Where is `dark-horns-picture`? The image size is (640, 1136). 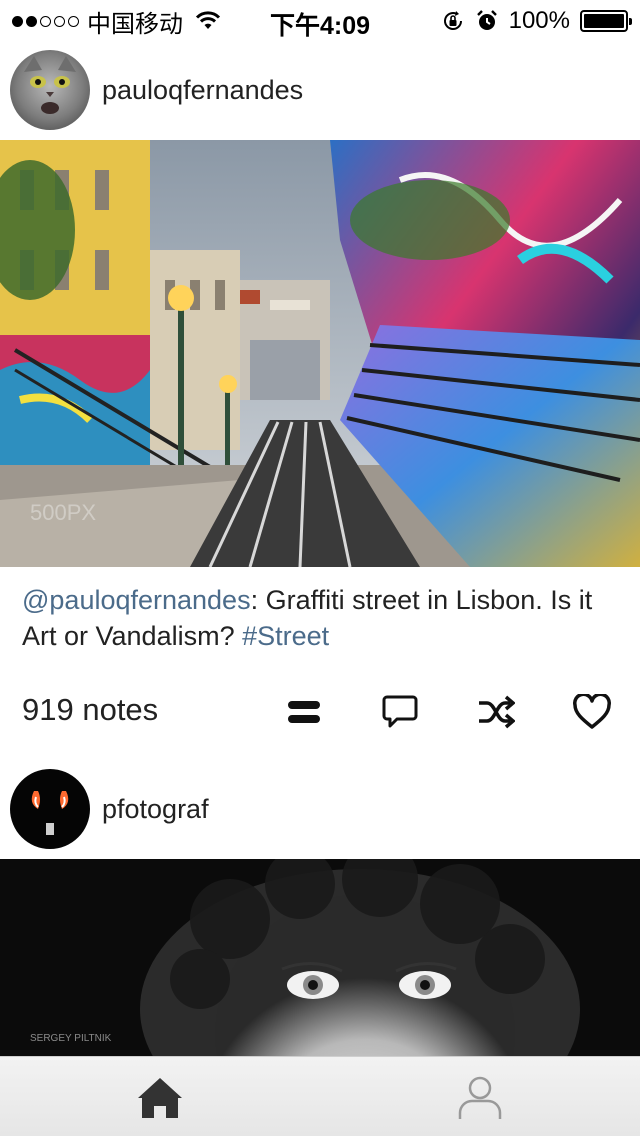
dark-horns-picture is located at coordinates (50, 813).